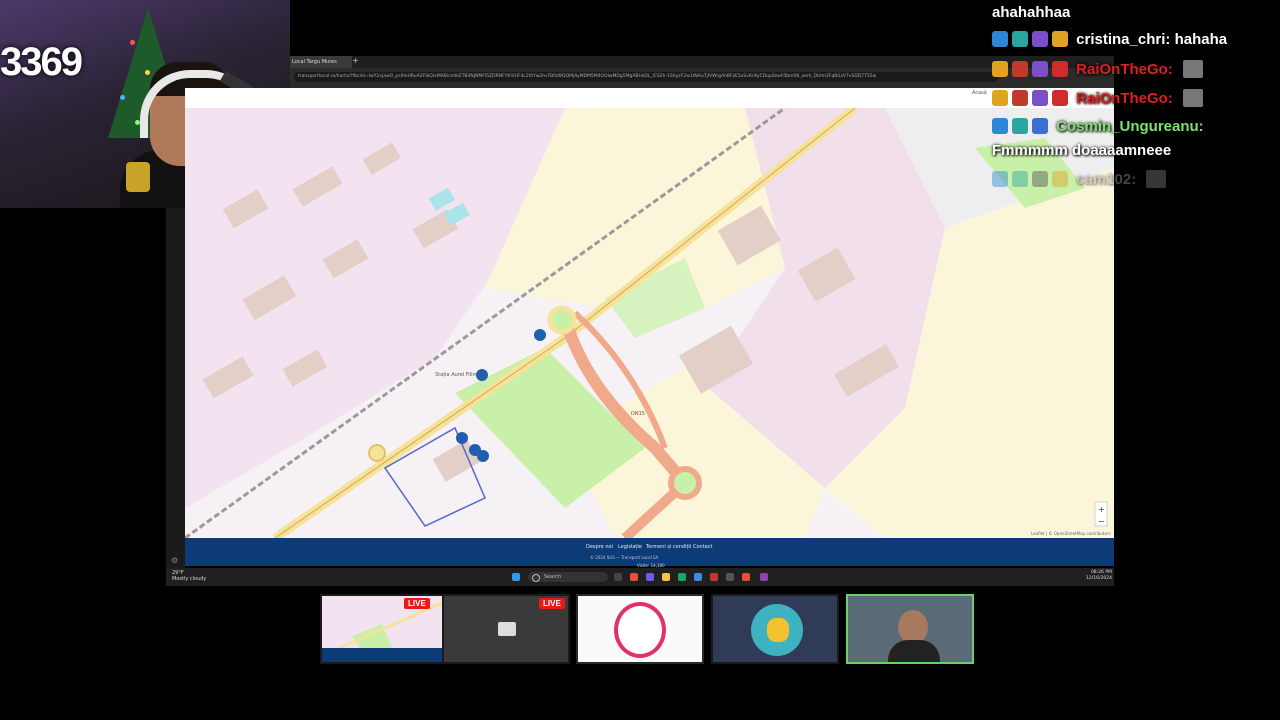  Describe the element at coordinates (138, 177) in the screenshot. I see `shirt-logo` at that location.